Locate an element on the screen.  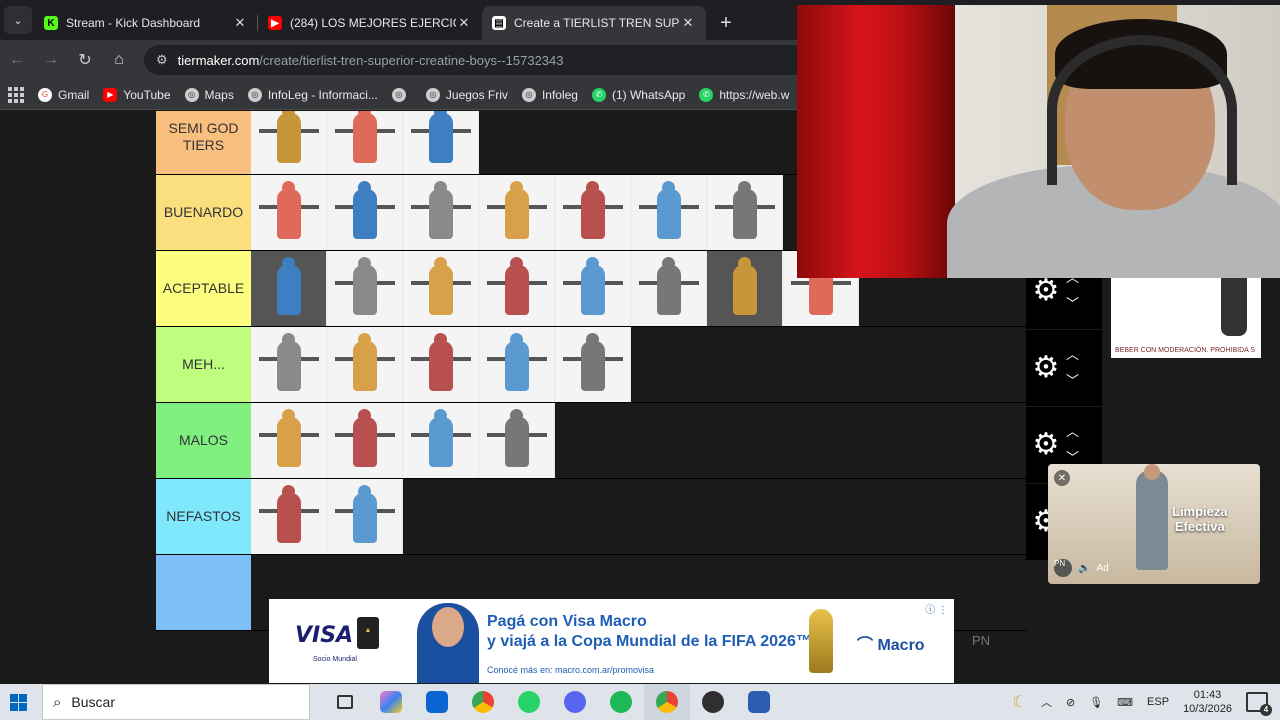
chrome-icon is located at coordinates (483, 702).